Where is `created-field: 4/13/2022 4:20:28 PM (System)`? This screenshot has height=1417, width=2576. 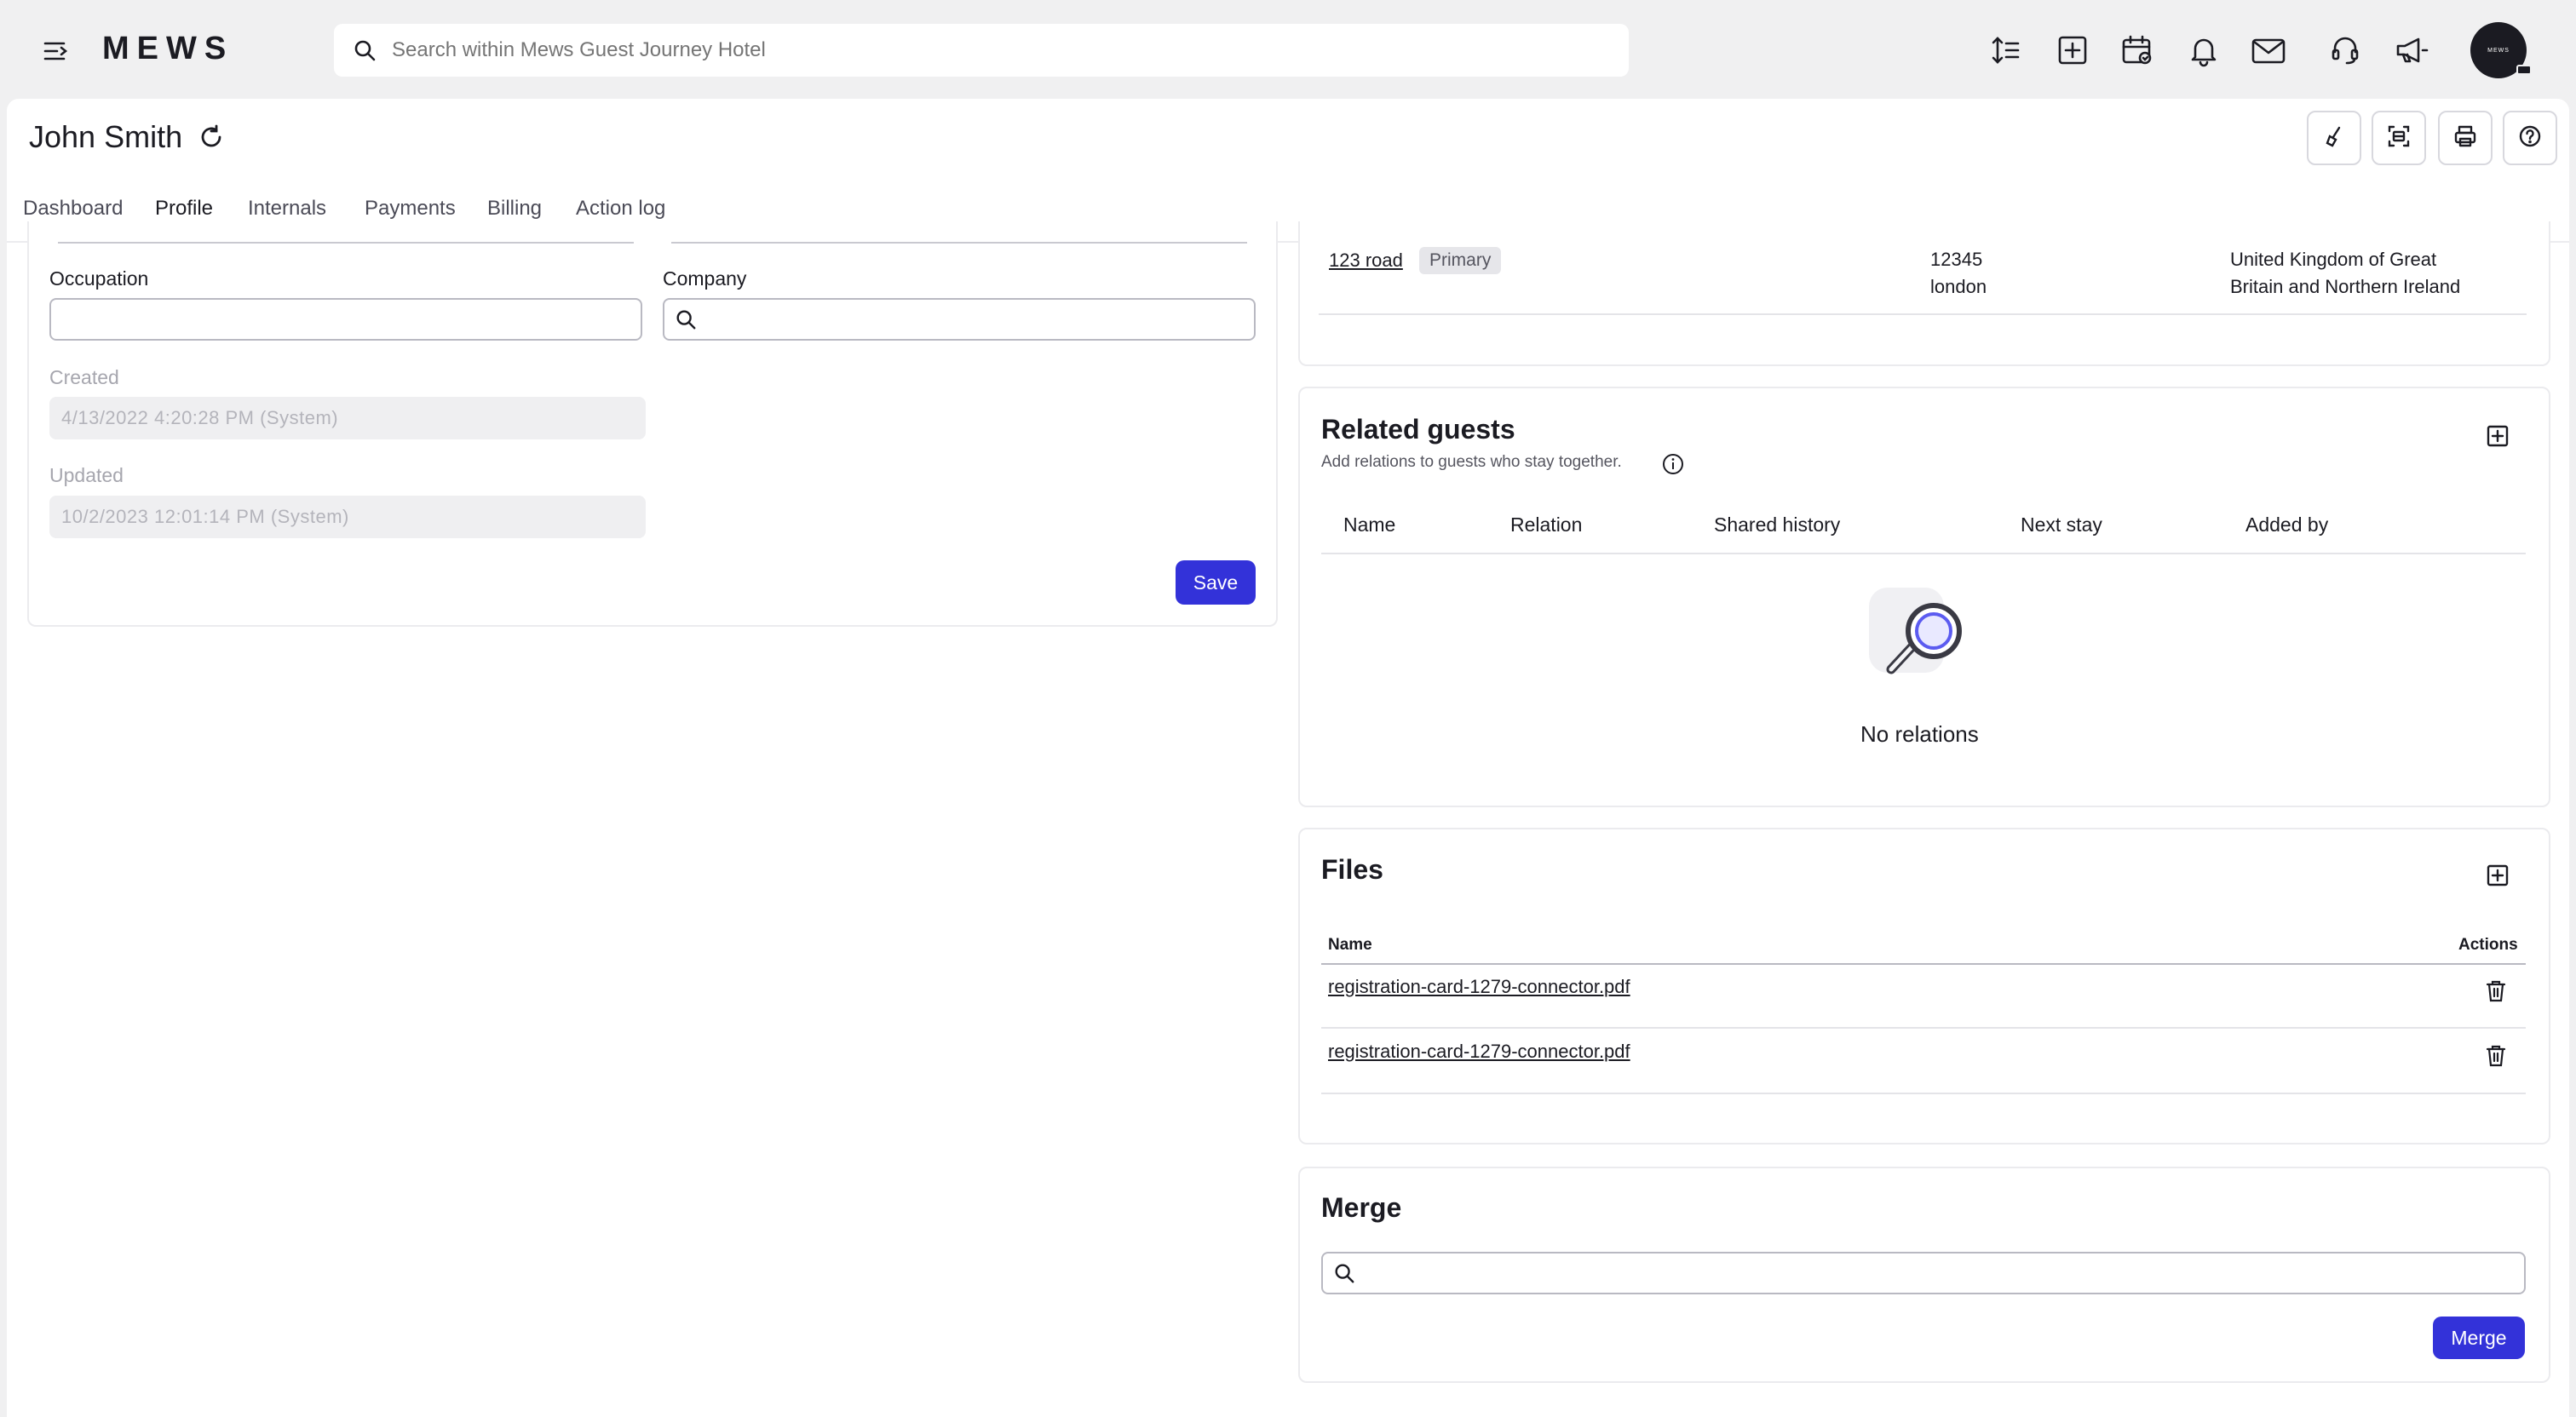 created-field: 4/13/2022 4:20:28 PM (System) is located at coordinates (348, 418).